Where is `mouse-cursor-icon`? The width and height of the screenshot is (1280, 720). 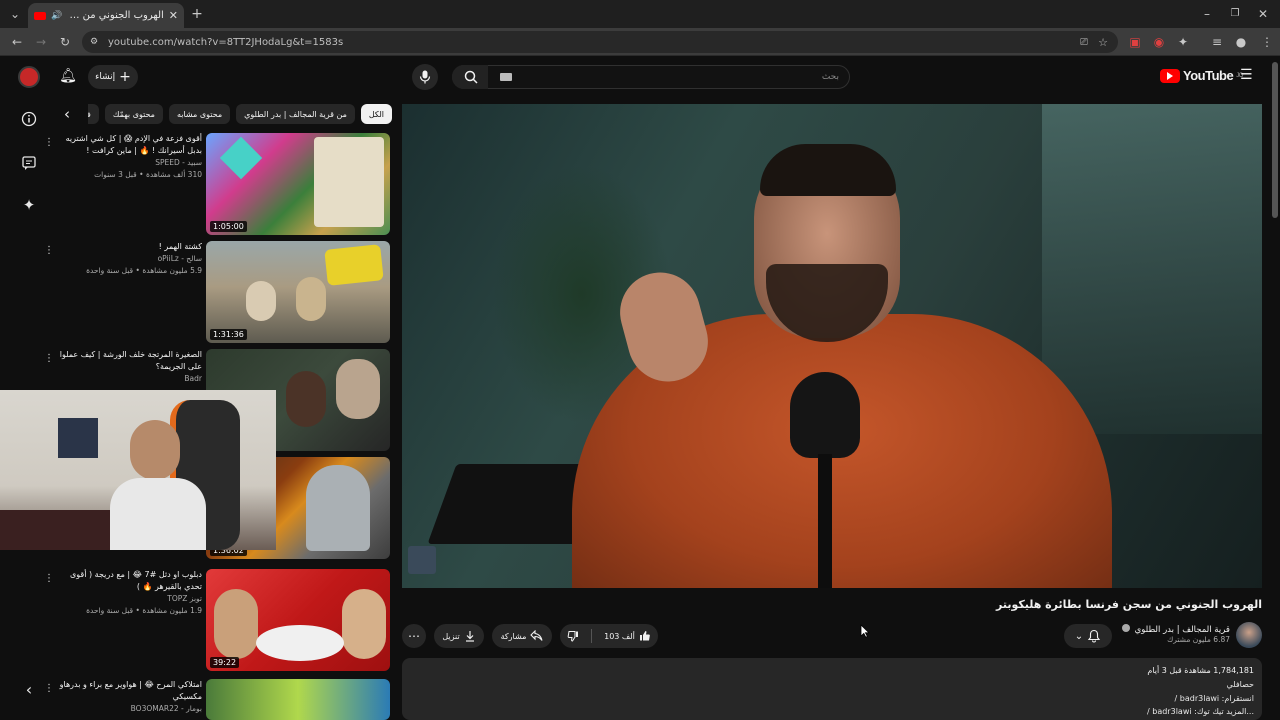 mouse-cursor-icon is located at coordinates (865, 631).